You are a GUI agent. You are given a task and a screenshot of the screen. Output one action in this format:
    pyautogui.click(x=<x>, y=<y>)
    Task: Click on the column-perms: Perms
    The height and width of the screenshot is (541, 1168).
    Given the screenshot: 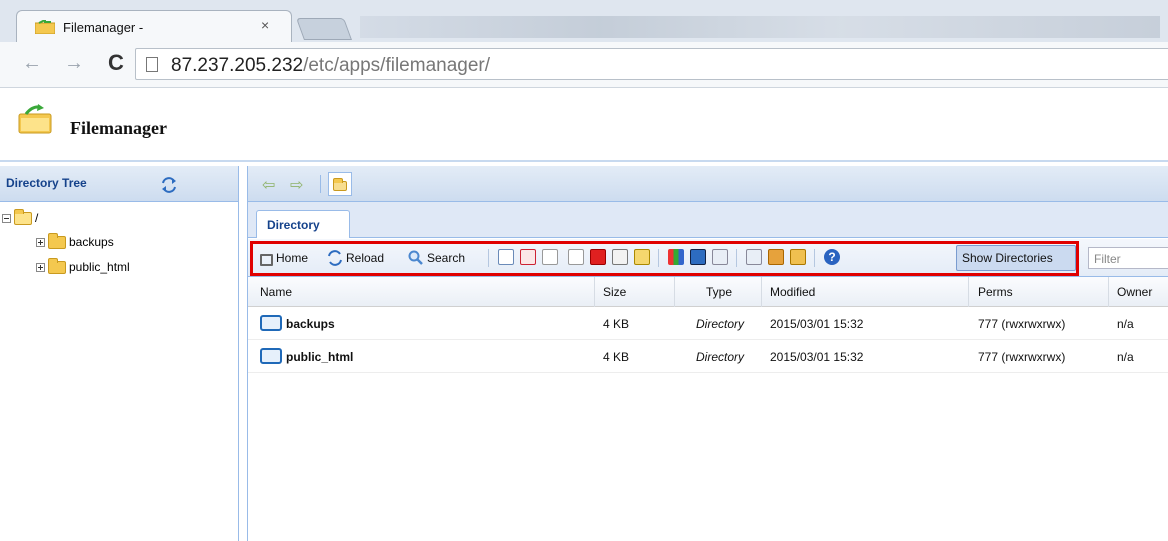 What is the action you would take?
    pyautogui.click(x=995, y=292)
    